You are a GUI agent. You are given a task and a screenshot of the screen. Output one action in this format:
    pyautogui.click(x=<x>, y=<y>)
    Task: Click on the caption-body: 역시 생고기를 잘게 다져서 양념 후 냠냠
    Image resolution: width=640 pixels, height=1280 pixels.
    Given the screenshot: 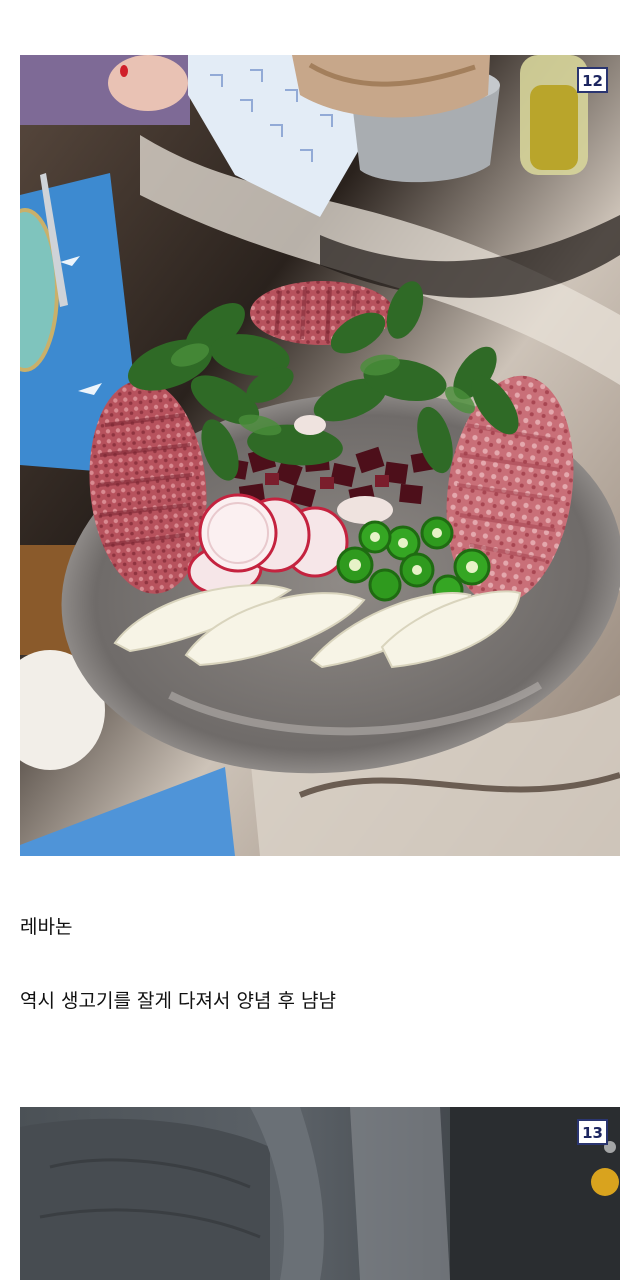 What is the action you would take?
    pyautogui.click(x=178, y=1001)
    